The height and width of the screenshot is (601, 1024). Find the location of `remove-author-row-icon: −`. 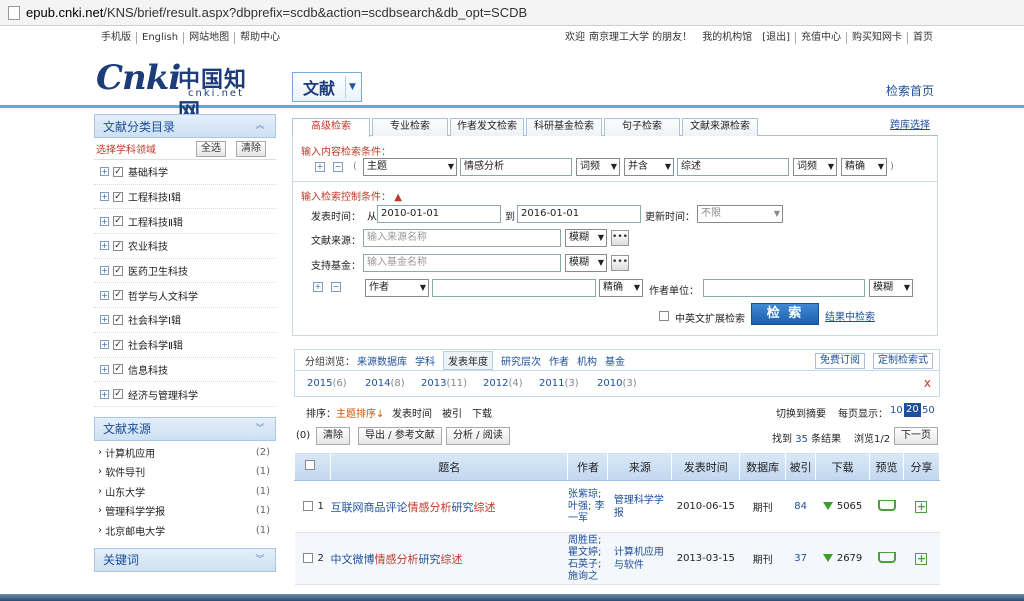

remove-author-row-icon: − is located at coordinates (336, 287).